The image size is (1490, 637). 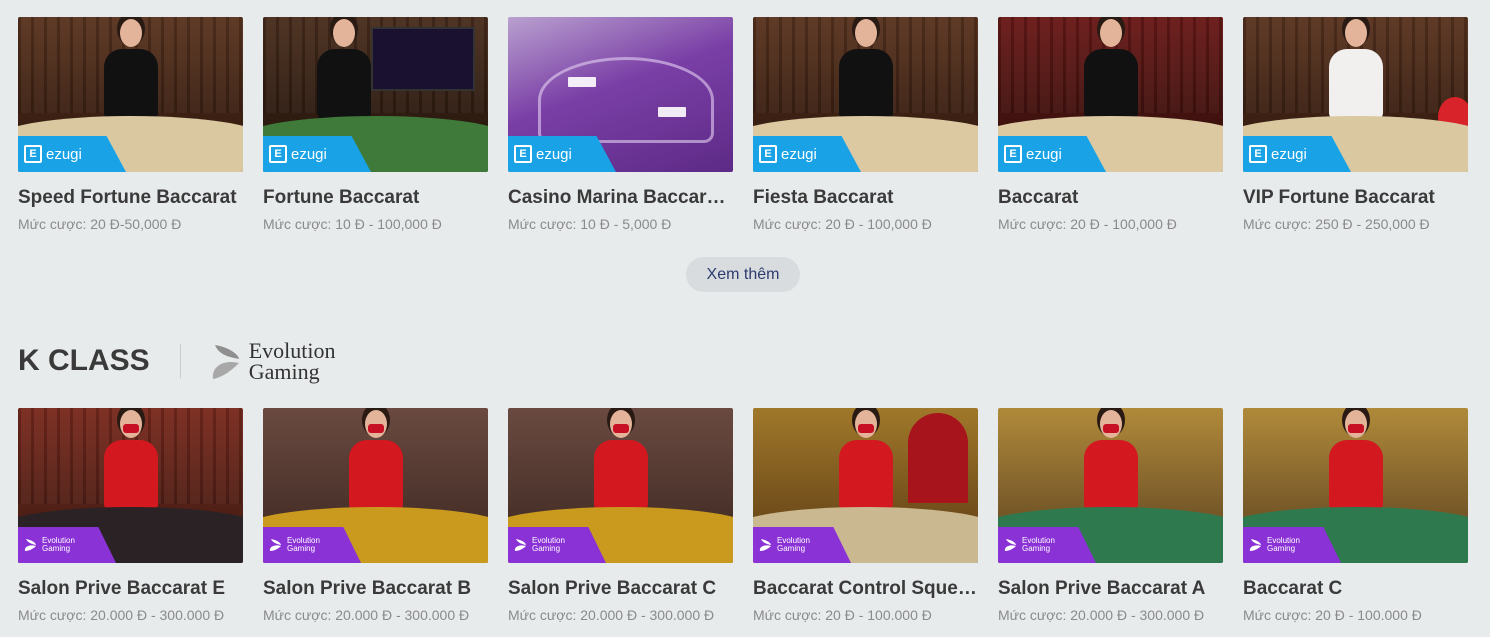 What do you see at coordinates (130, 589) in the screenshot?
I see `game-title: Salon Prive Baccarat E` at bounding box center [130, 589].